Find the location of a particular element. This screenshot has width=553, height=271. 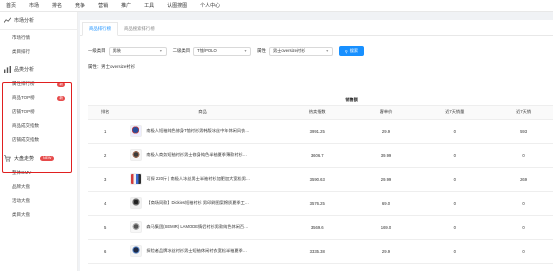

search-button: ⚲ 搜索 is located at coordinates (351, 51).